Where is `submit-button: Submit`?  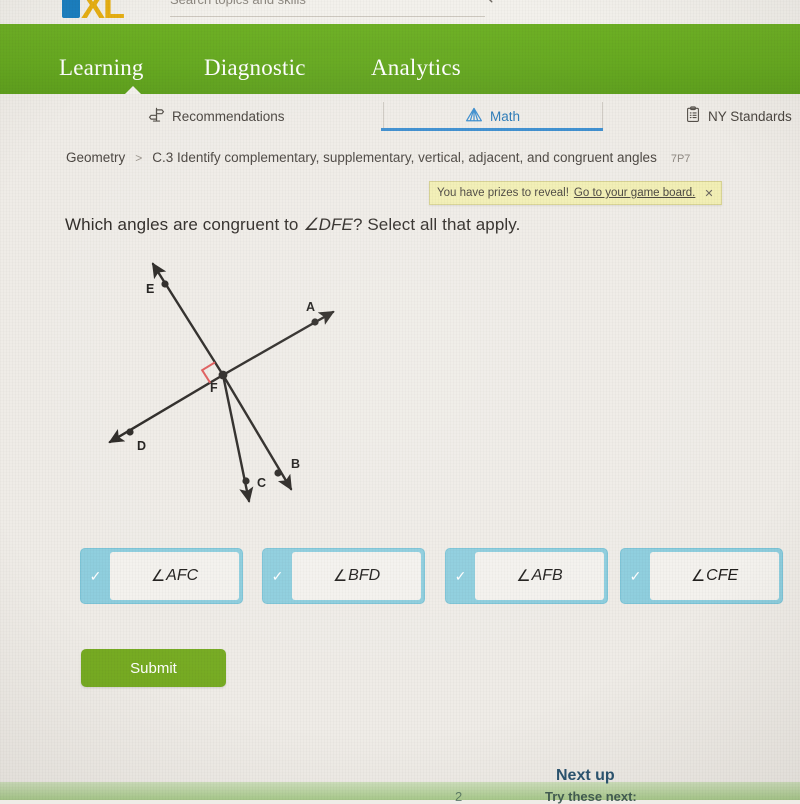
submit-button: Submit is located at coordinates (153, 668).